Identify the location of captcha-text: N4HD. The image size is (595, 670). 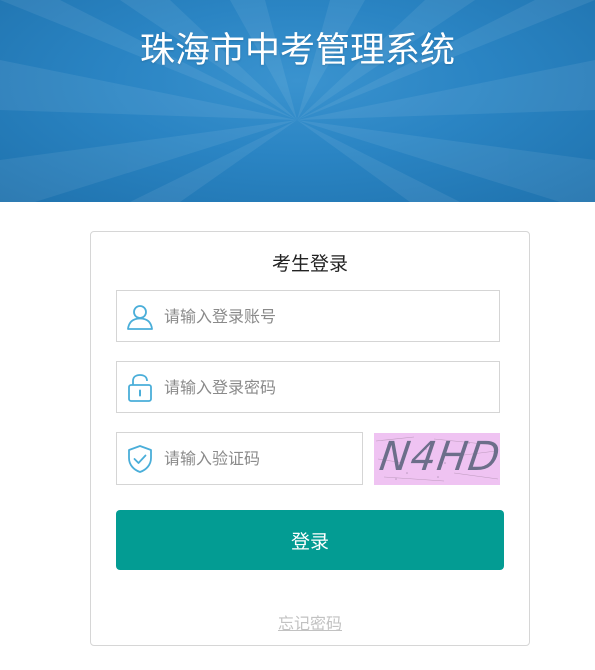
(438, 457).